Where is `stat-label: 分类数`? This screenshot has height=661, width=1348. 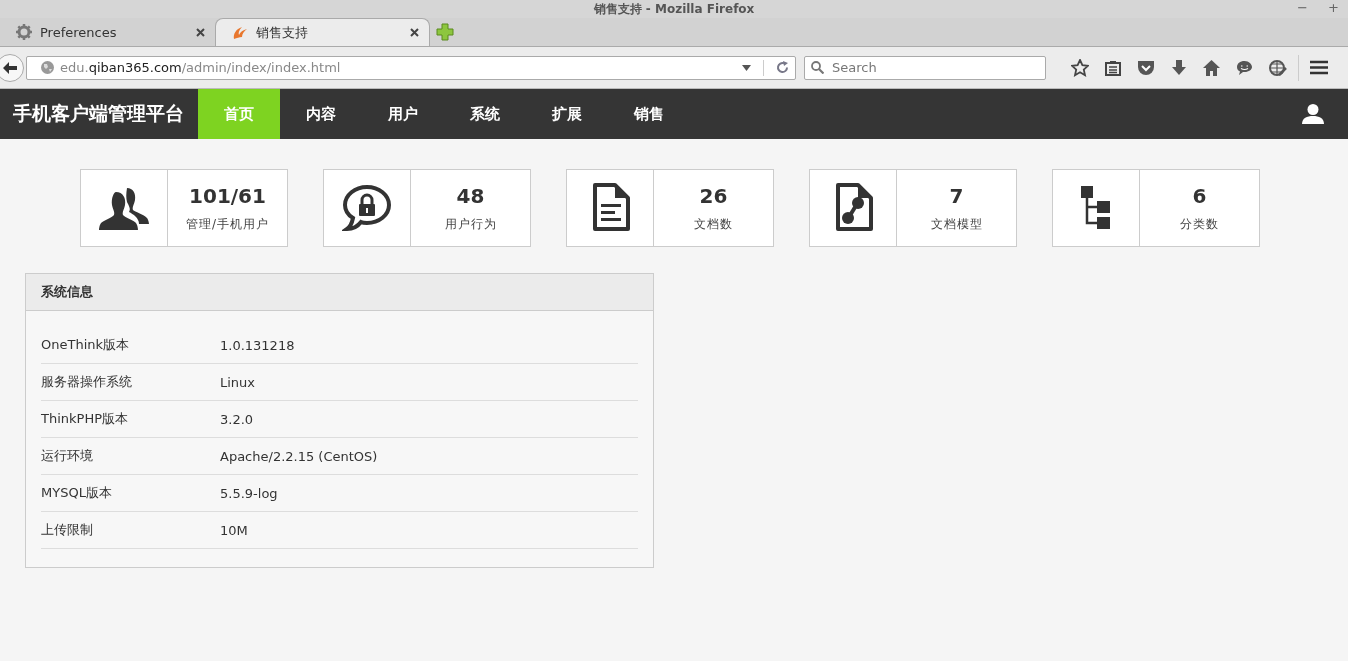 stat-label: 分类数 is located at coordinates (1199, 224).